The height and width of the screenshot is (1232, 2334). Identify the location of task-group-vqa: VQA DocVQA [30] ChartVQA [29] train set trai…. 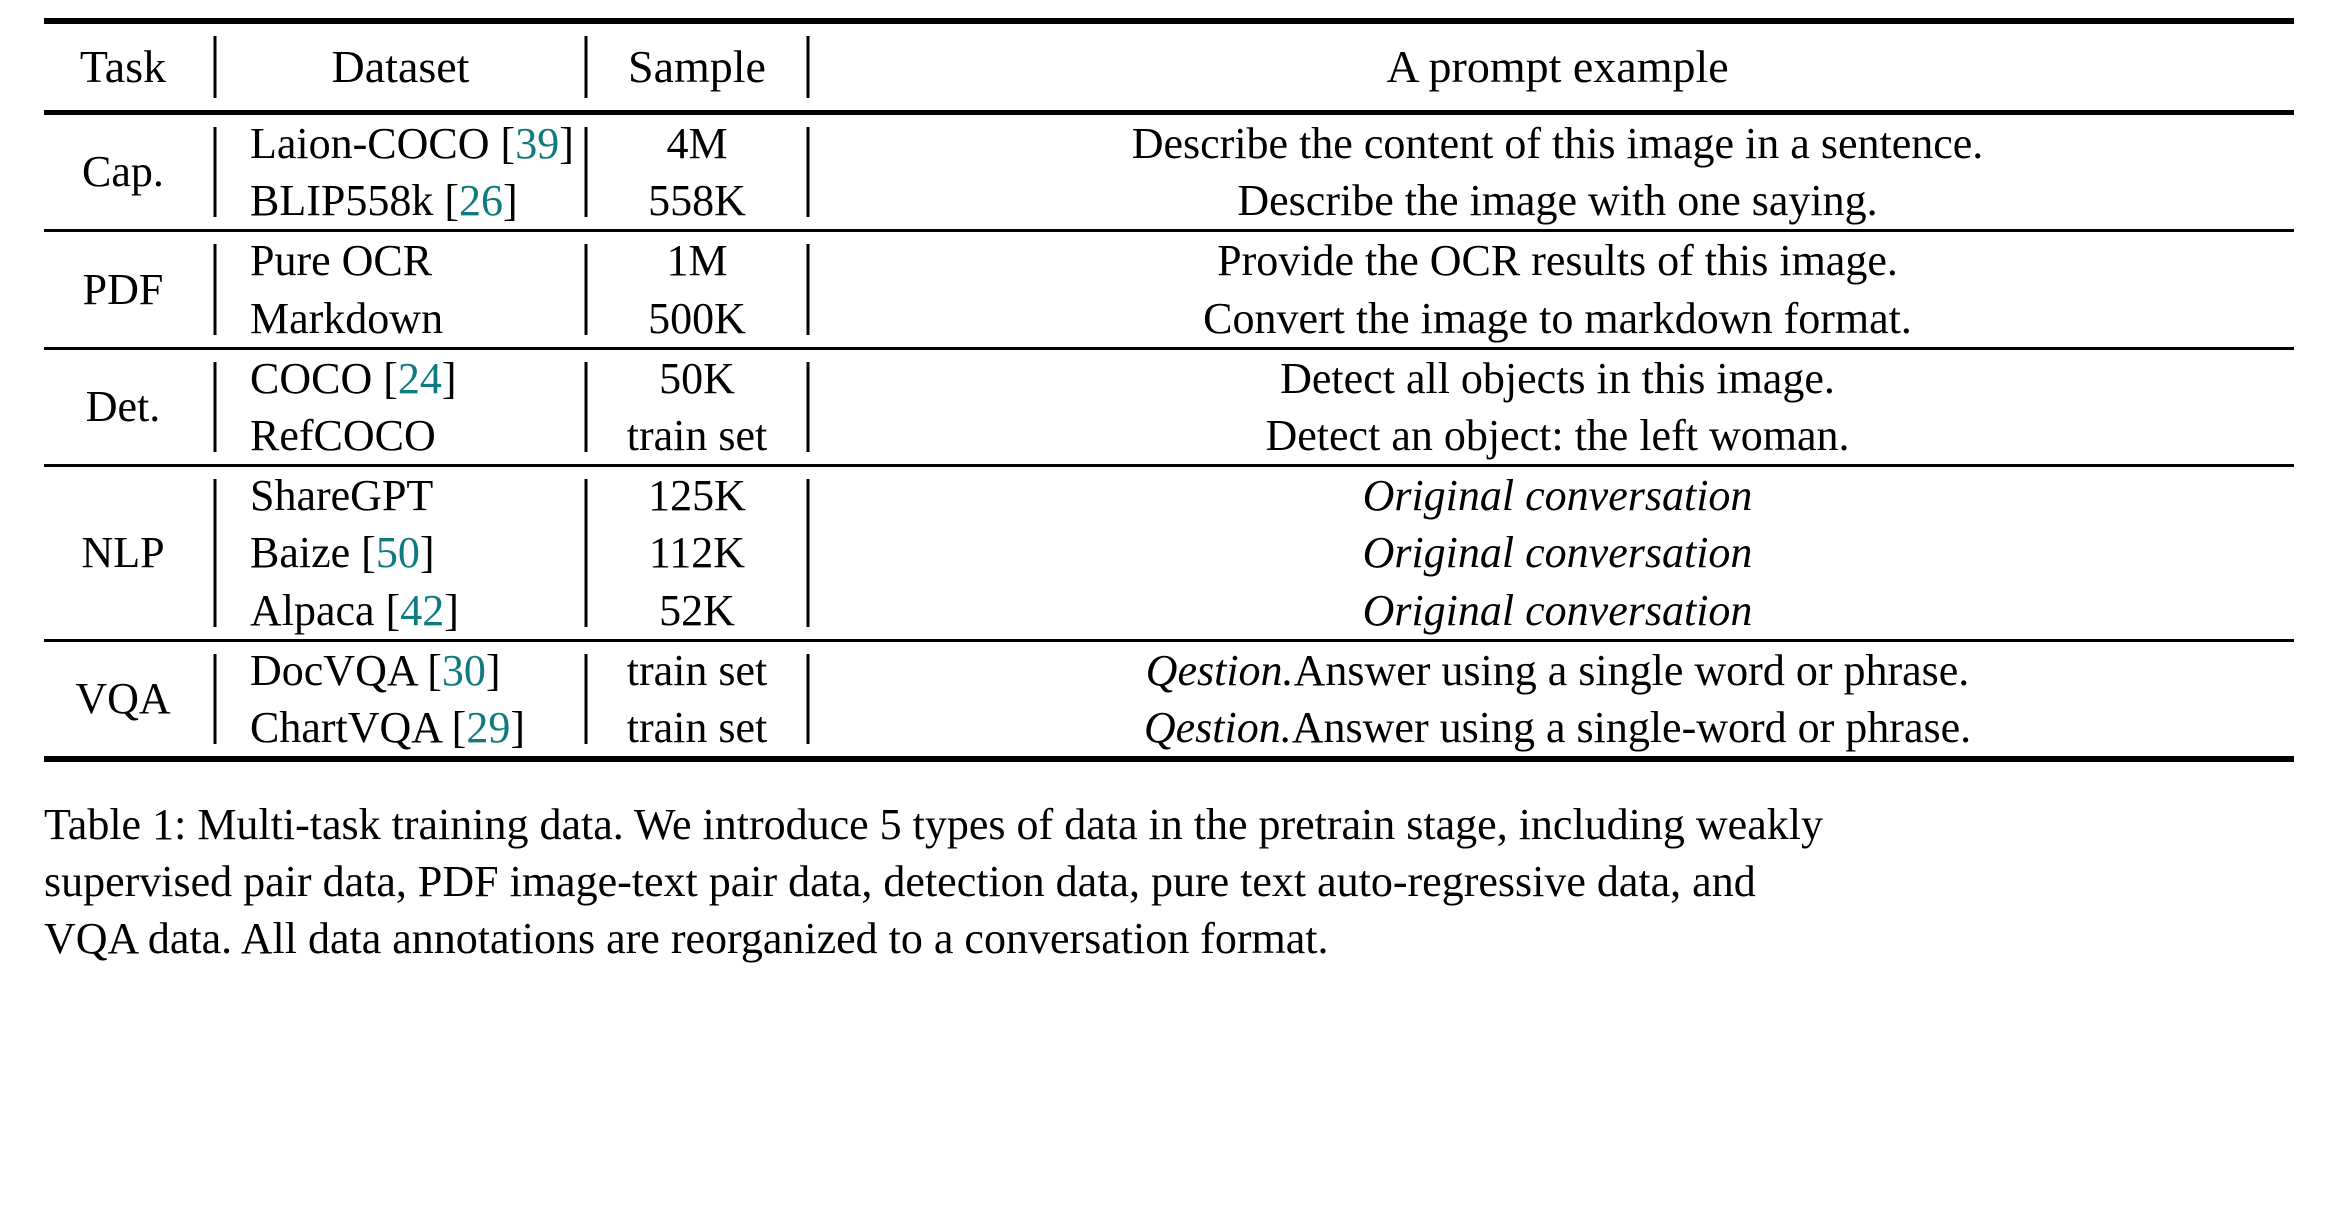
(1169, 699).